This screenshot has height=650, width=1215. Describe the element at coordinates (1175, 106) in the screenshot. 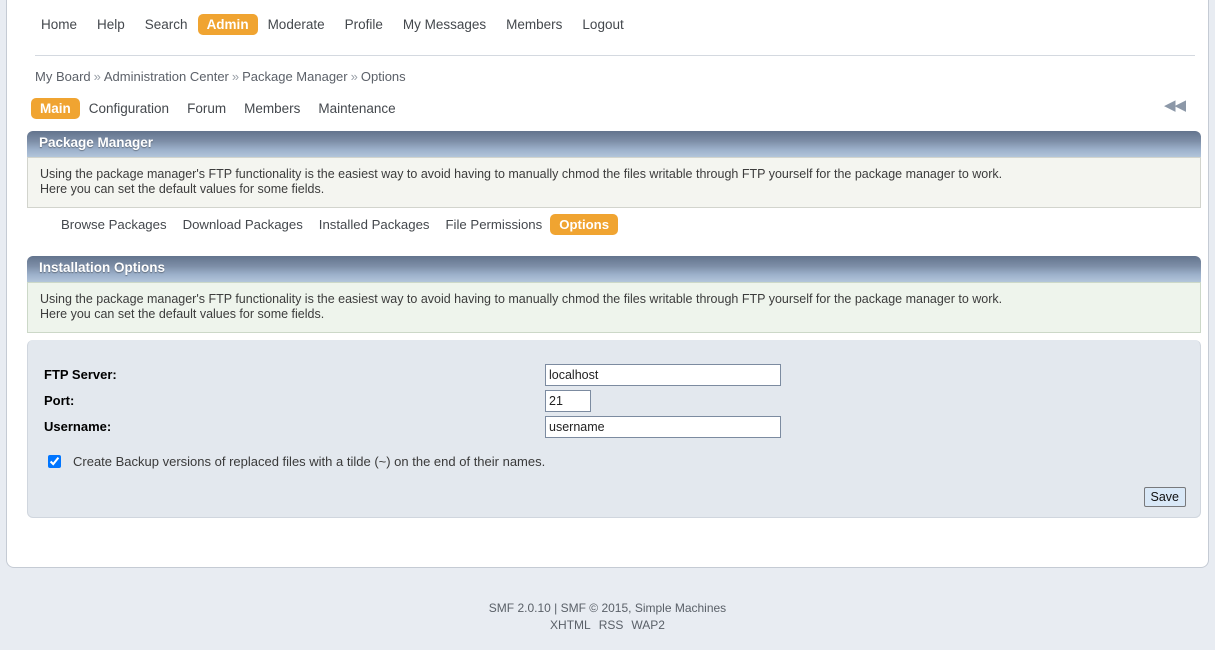

I see `collapse-menu-icon: ◀◀` at that location.